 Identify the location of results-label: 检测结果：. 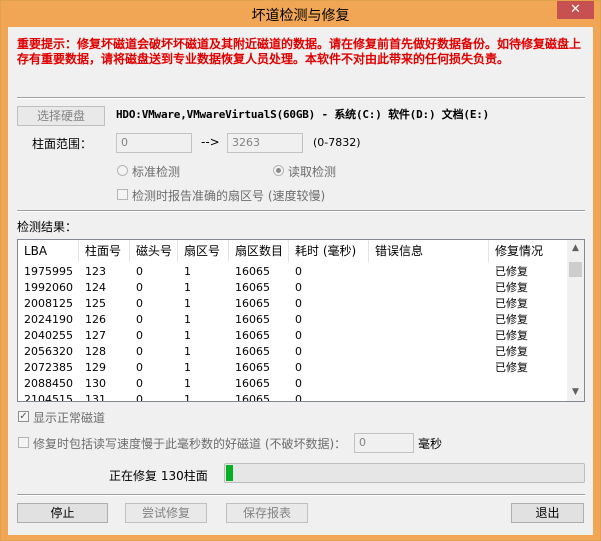
(47, 227).